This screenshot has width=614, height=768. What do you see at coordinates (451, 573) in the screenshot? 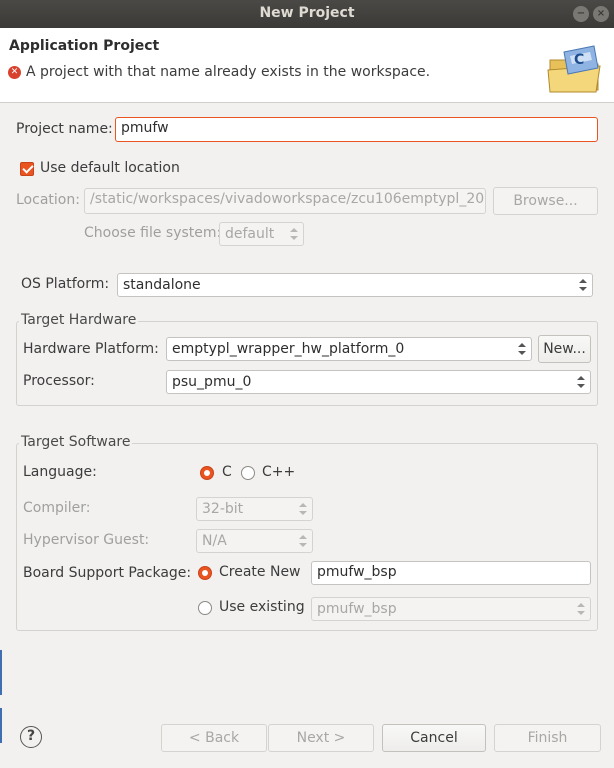
I see `bsp-name-input: pmufw_bsp` at bounding box center [451, 573].